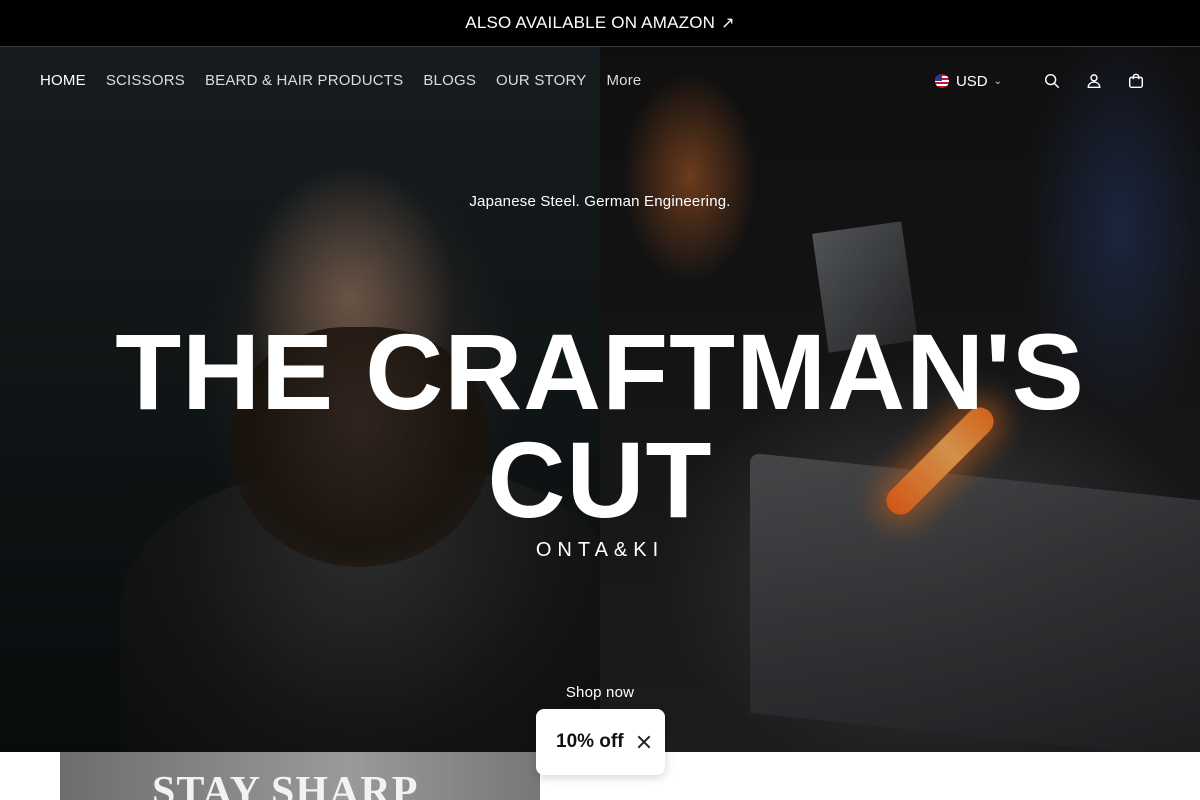 The height and width of the screenshot is (800, 1200). What do you see at coordinates (1136, 81) in the screenshot?
I see `cart-icon` at bounding box center [1136, 81].